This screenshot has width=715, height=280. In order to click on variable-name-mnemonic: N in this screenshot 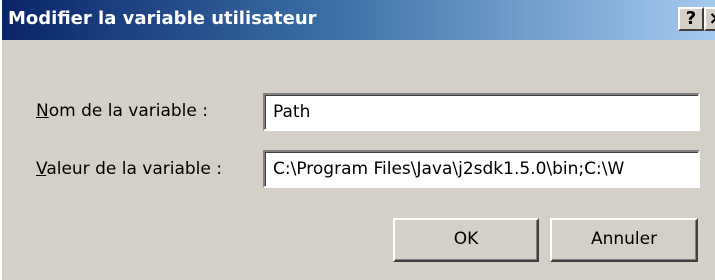, I will do `click(42, 111)`.